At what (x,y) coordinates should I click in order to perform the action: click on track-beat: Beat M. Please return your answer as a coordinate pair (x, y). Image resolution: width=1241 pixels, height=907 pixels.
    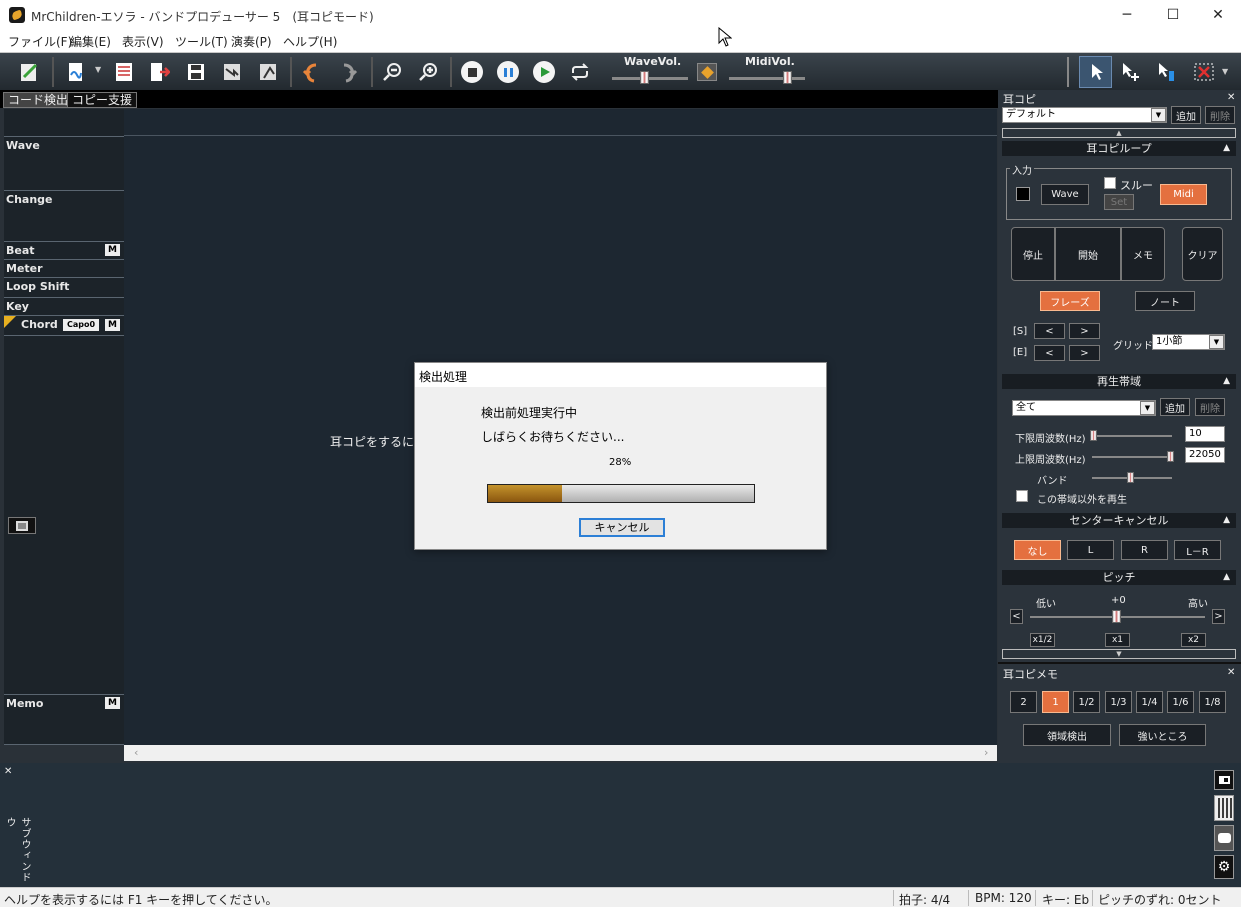
    Looking at the image, I should click on (64, 251).